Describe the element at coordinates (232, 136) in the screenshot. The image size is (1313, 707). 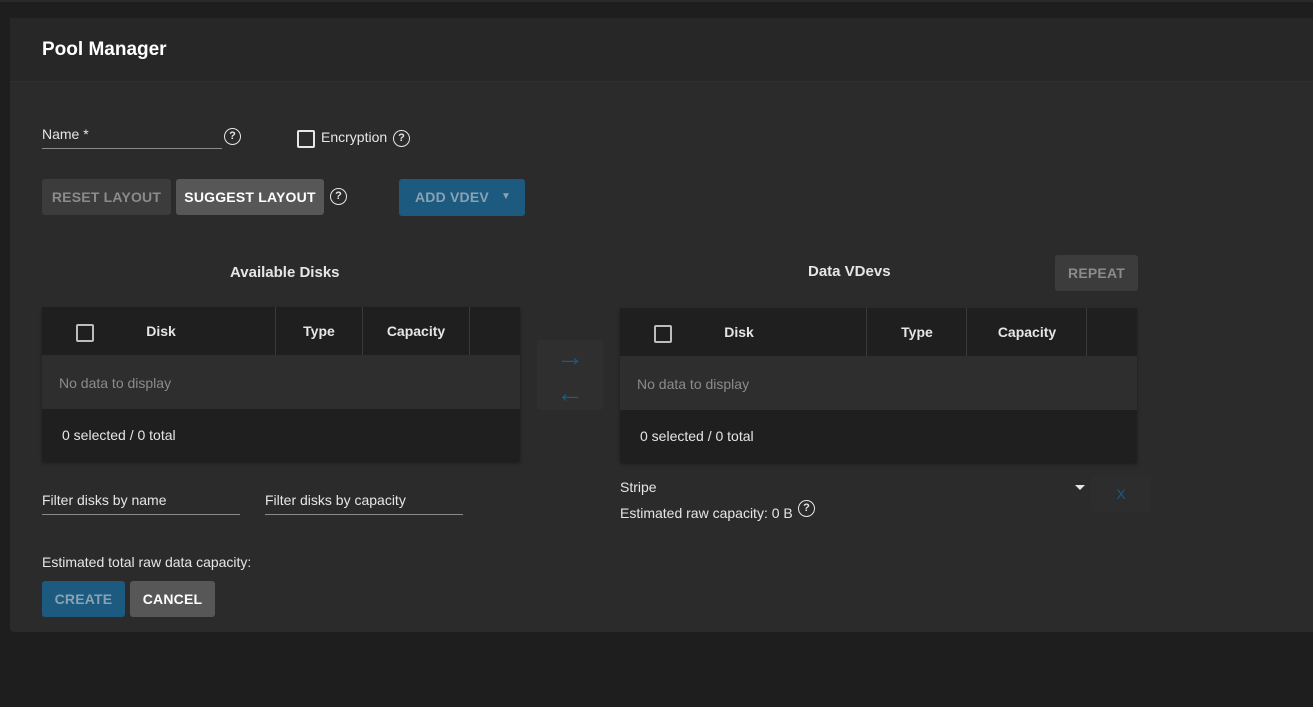
I see `name-help-icon: ?` at that location.